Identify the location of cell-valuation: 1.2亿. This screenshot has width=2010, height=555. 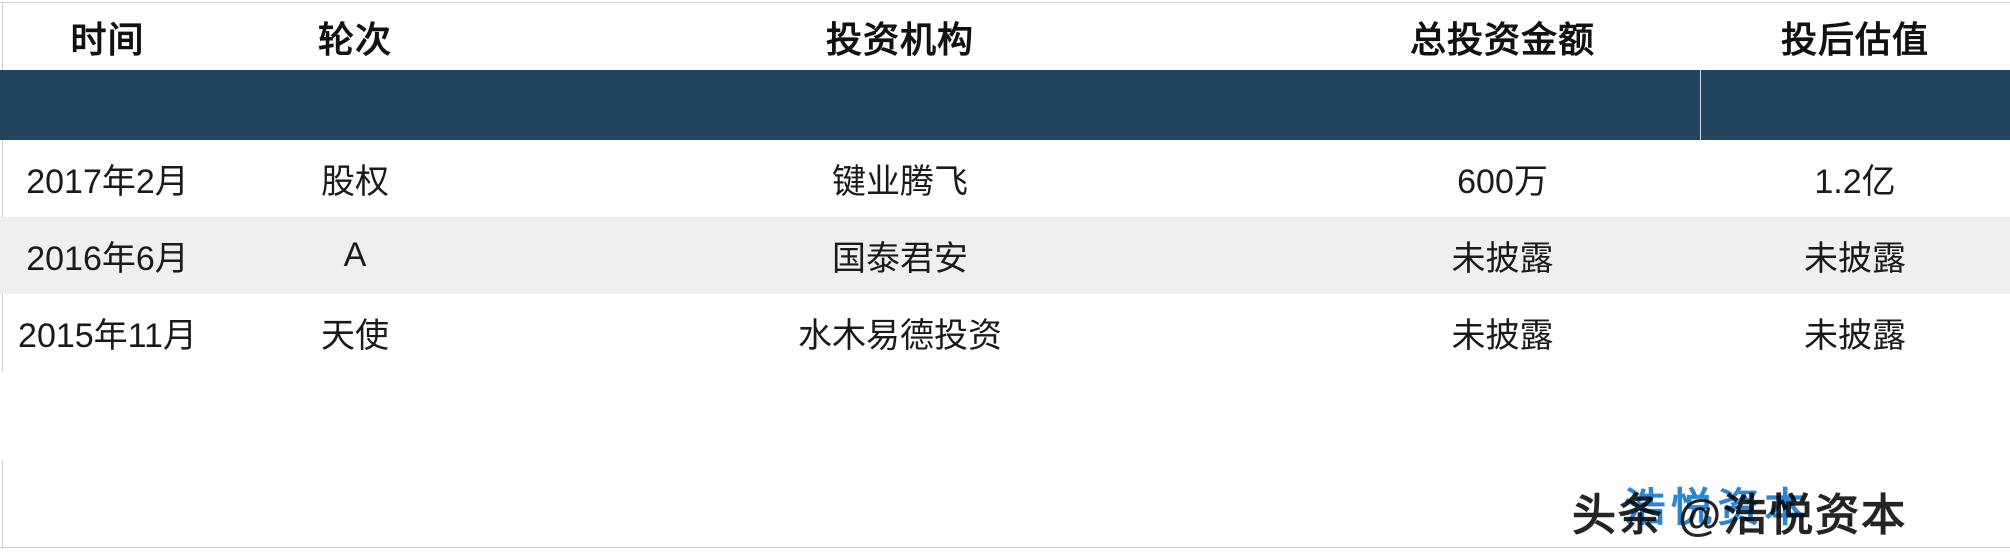
(1855, 182).